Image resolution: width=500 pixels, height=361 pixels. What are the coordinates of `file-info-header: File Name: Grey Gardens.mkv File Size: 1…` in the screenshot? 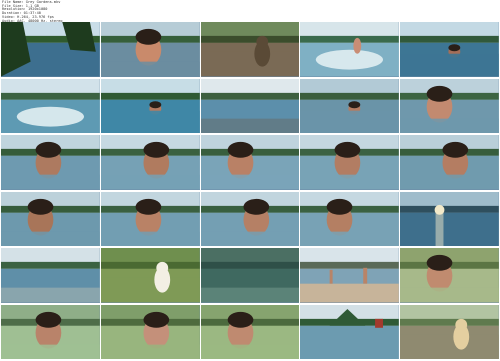 It's located at (250, 11).